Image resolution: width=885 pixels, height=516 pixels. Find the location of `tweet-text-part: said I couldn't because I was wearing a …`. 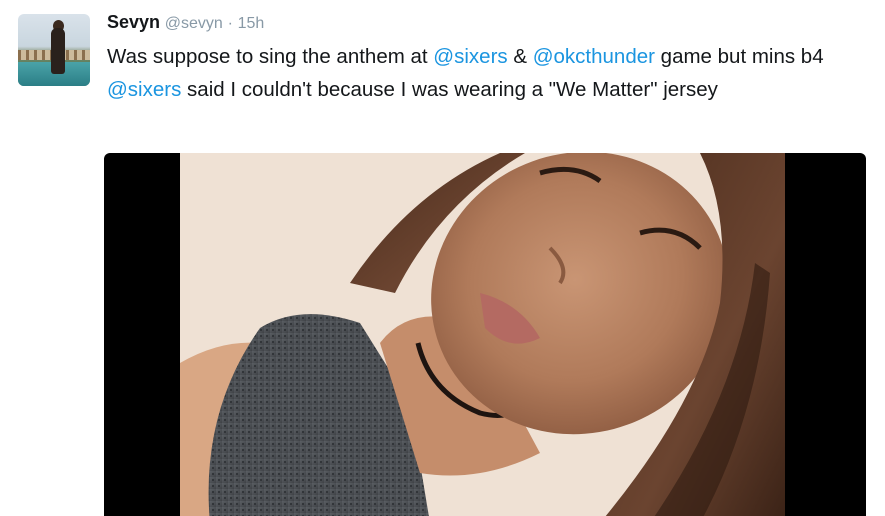

tweet-text-part: said I couldn't because I was wearing a … is located at coordinates (449, 89).